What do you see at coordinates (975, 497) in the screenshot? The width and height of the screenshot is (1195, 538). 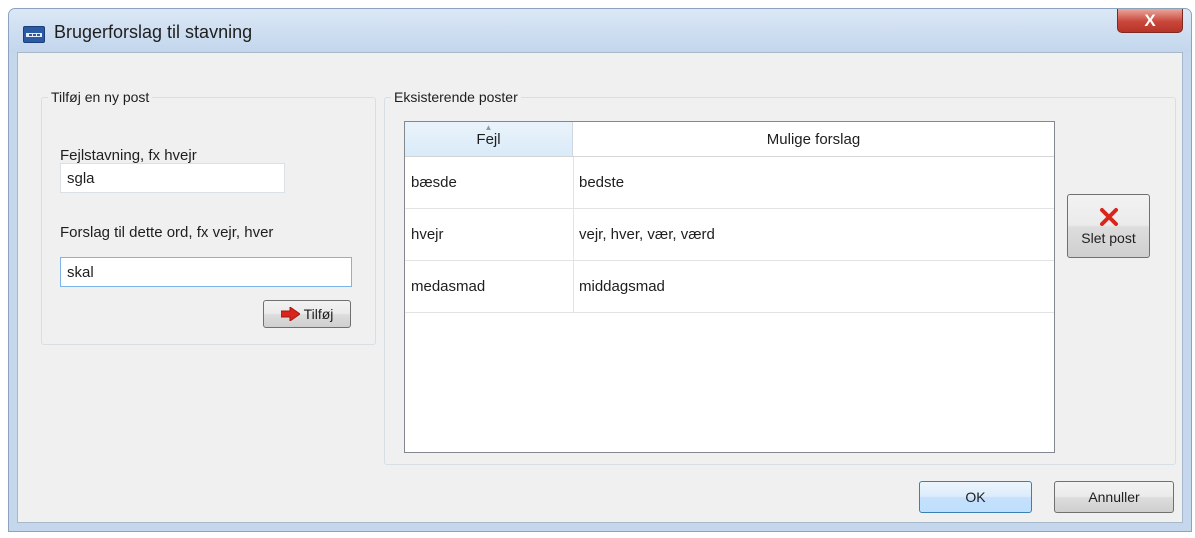 I see `ok-button: OK` at bounding box center [975, 497].